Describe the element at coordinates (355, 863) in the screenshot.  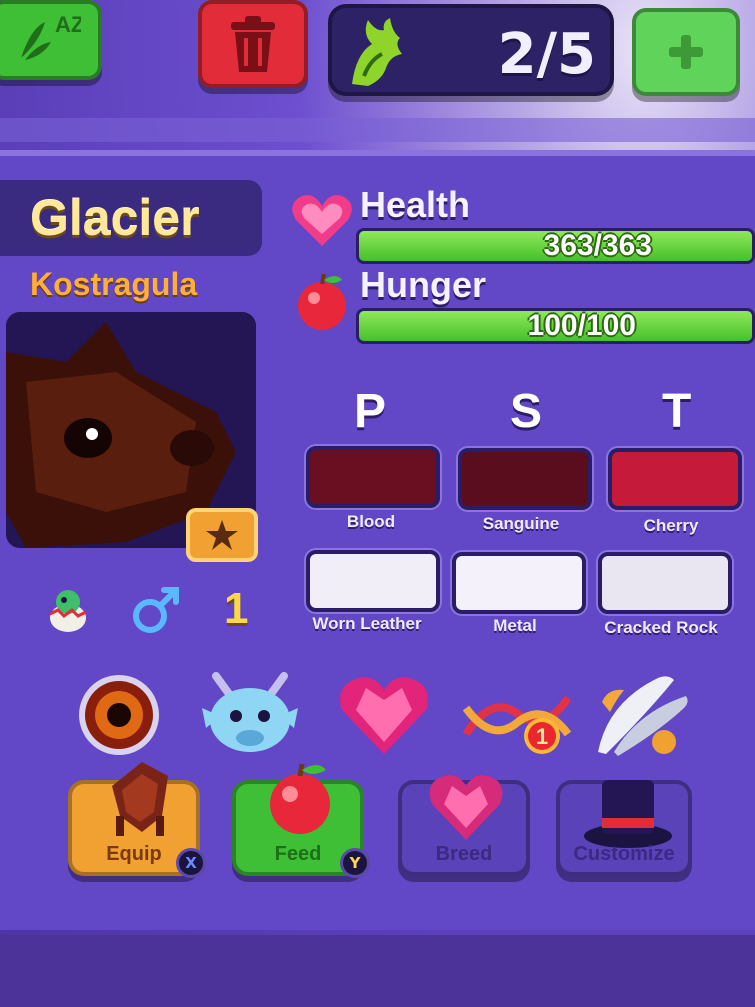
I see `feed-key-hint: Y` at that location.